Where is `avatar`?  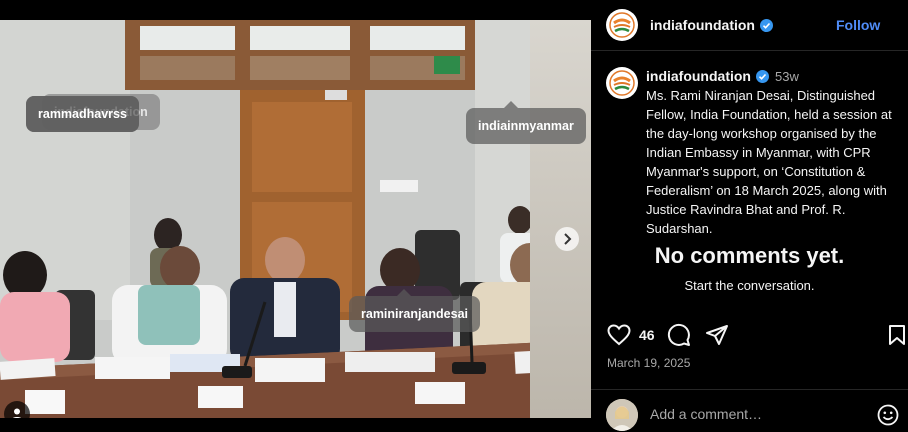 avatar is located at coordinates (622, 25).